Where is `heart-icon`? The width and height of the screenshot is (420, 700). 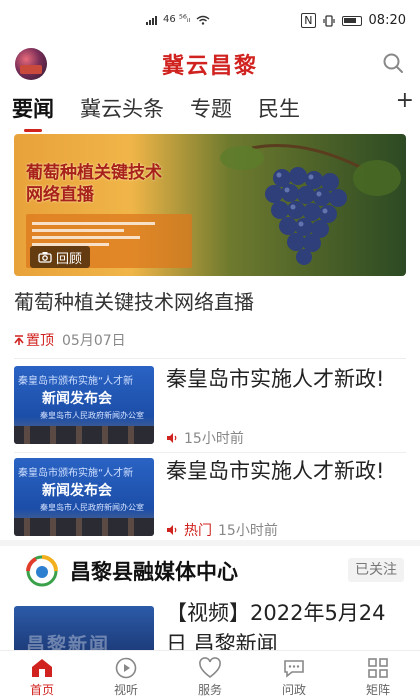 heart-icon is located at coordinates (210, 668).